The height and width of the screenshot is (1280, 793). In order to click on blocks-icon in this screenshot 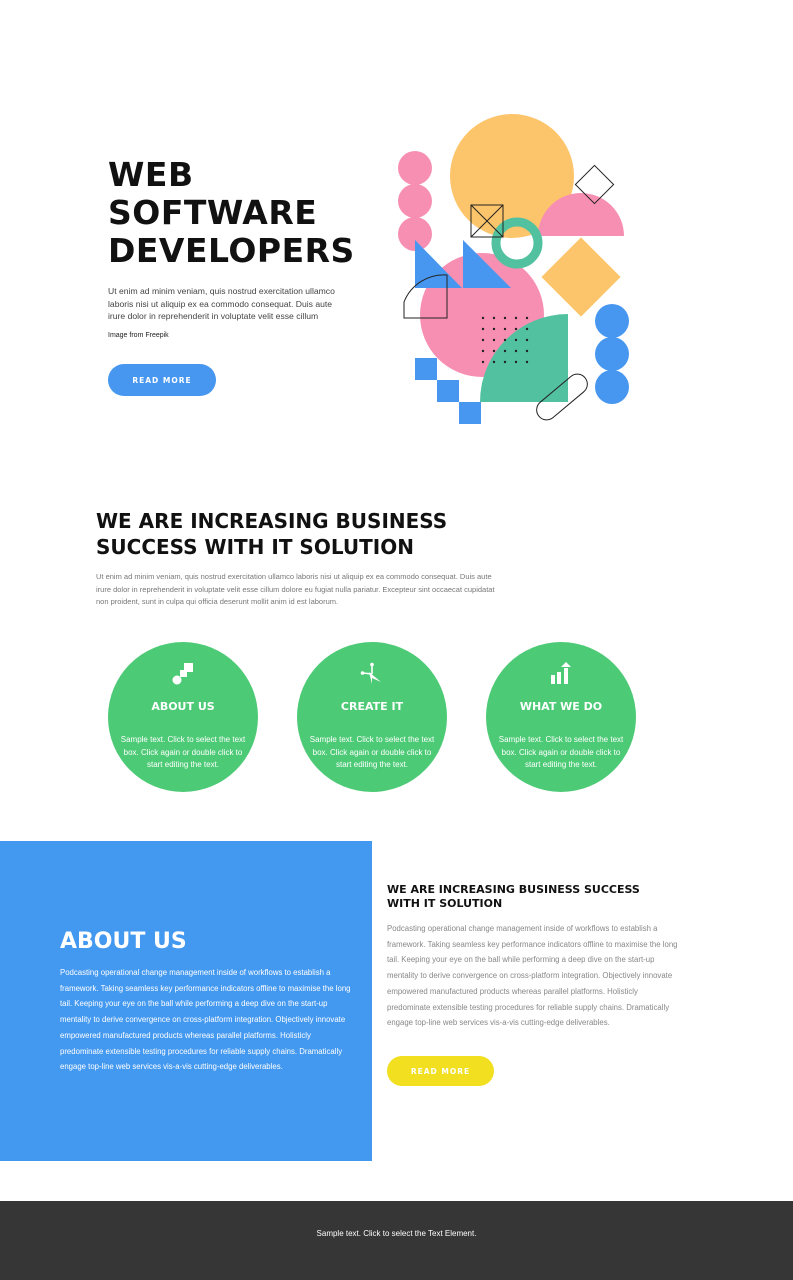, I will do `click(182, 674)`.